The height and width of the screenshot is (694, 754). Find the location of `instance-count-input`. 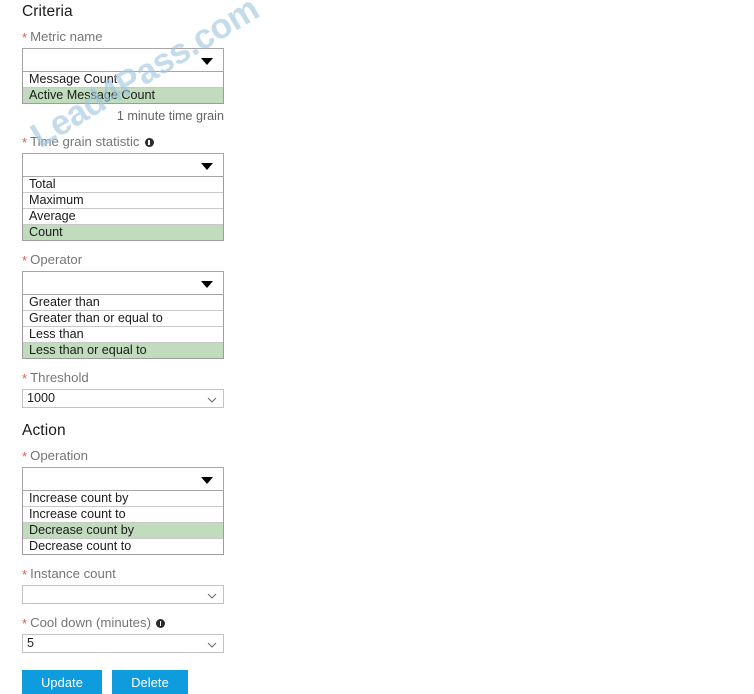

instance-count-input is located at coordinates (123, 594).